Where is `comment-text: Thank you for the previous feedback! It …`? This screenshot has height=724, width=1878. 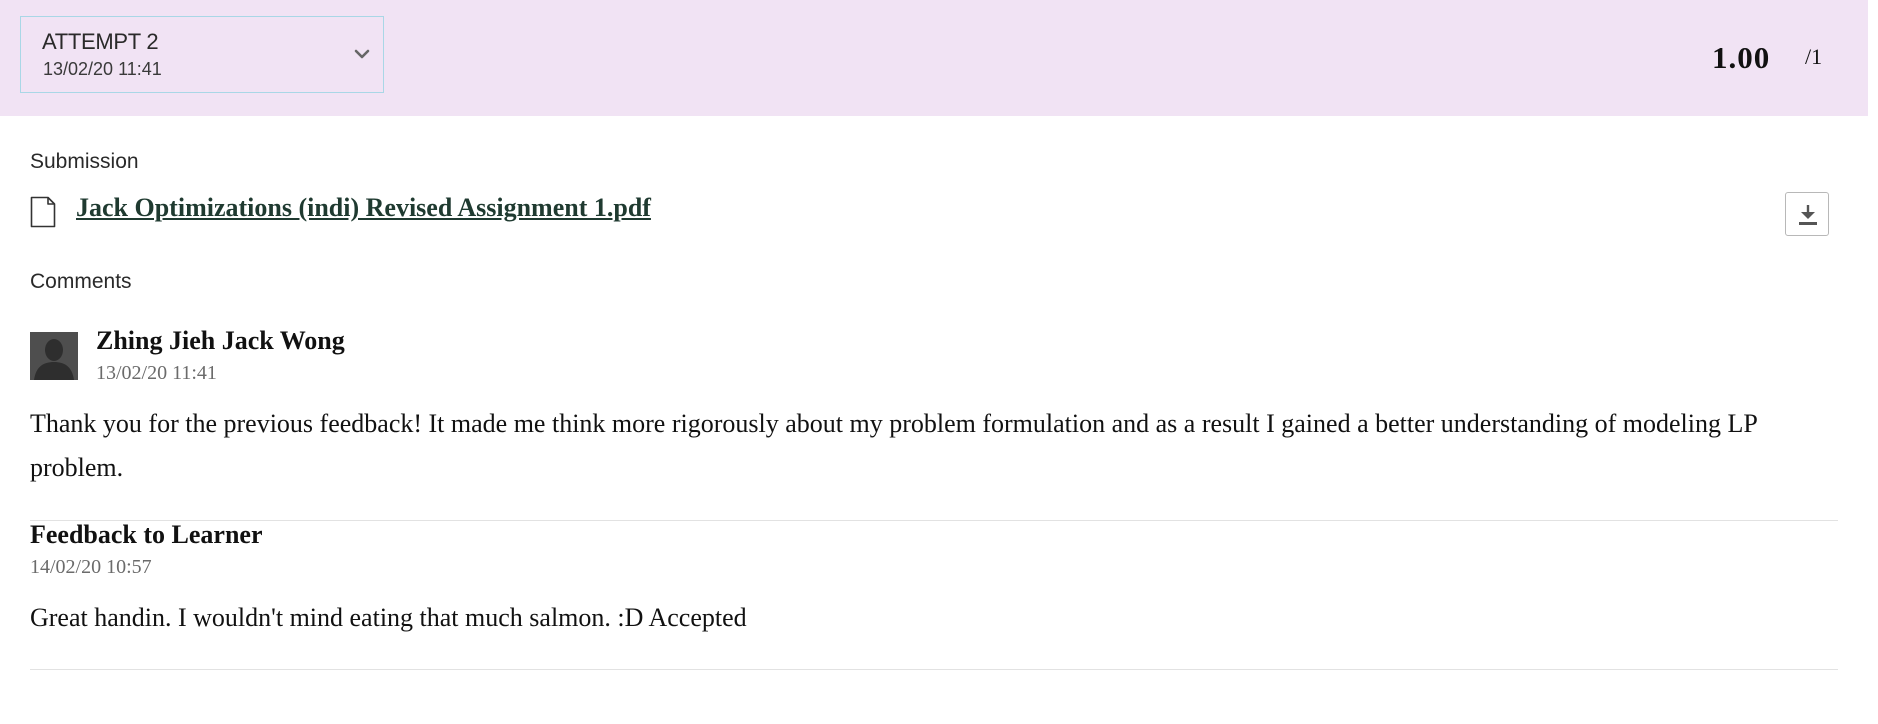
comment-text: Thank you for the previous feedback! It … is located at coordinates (893, 445).